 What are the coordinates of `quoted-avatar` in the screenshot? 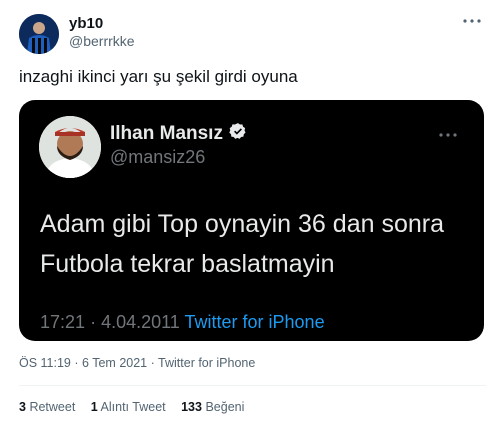 It's located at (70, 147).